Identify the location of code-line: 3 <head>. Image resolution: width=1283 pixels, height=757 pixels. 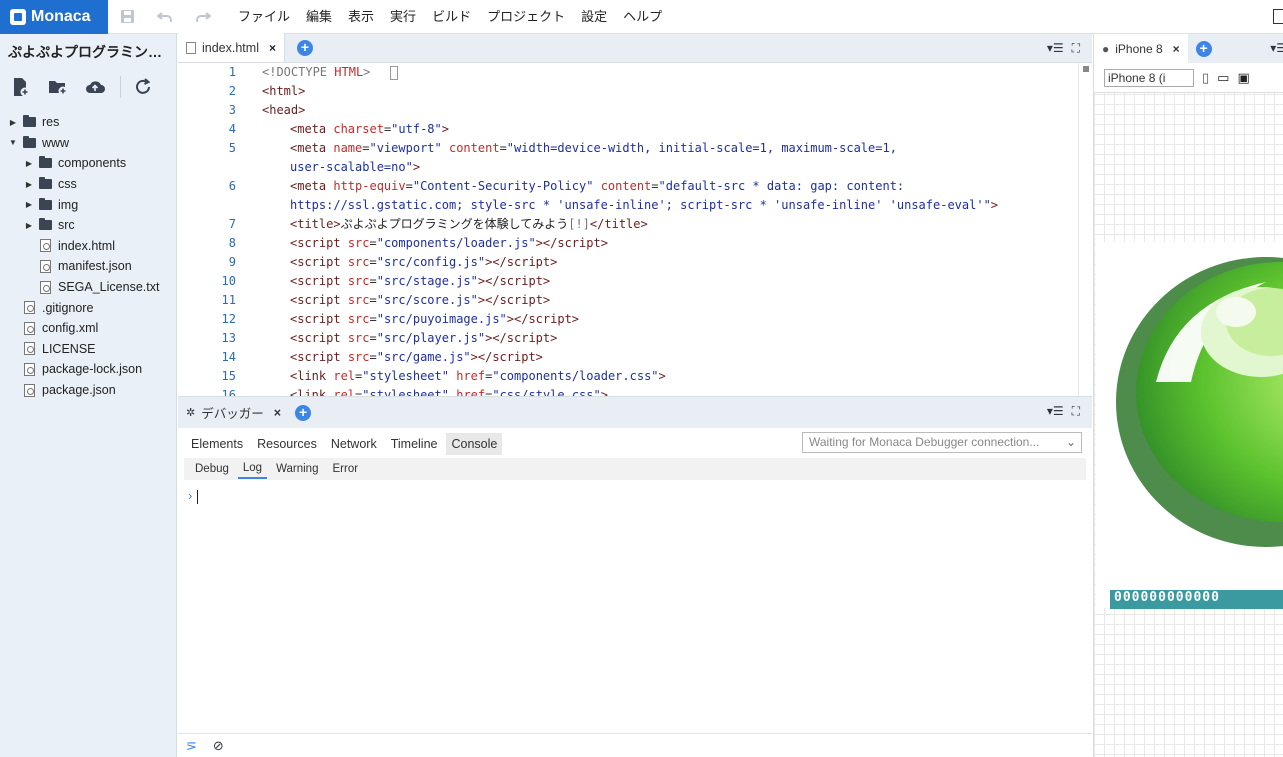
(628, 110).